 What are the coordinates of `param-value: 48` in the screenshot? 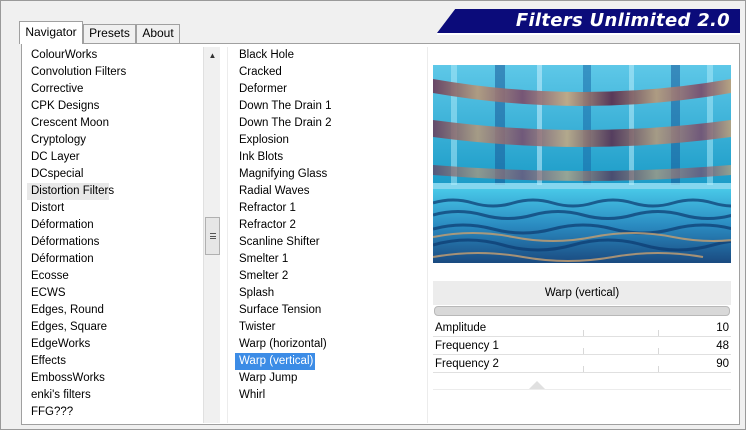 It's located at (722, 346).